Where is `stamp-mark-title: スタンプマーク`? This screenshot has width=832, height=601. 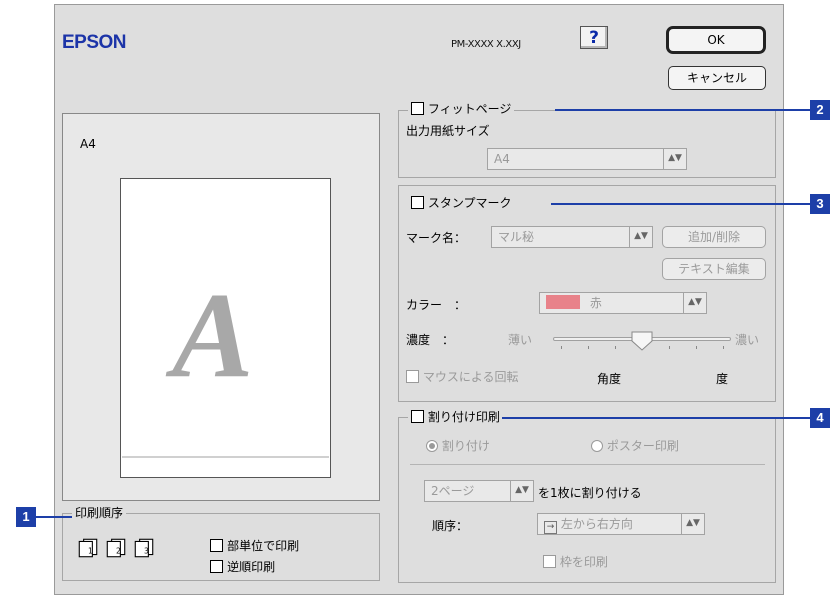
stamp-mark-title: スタンプマーク is located at coordinates (469, 203).